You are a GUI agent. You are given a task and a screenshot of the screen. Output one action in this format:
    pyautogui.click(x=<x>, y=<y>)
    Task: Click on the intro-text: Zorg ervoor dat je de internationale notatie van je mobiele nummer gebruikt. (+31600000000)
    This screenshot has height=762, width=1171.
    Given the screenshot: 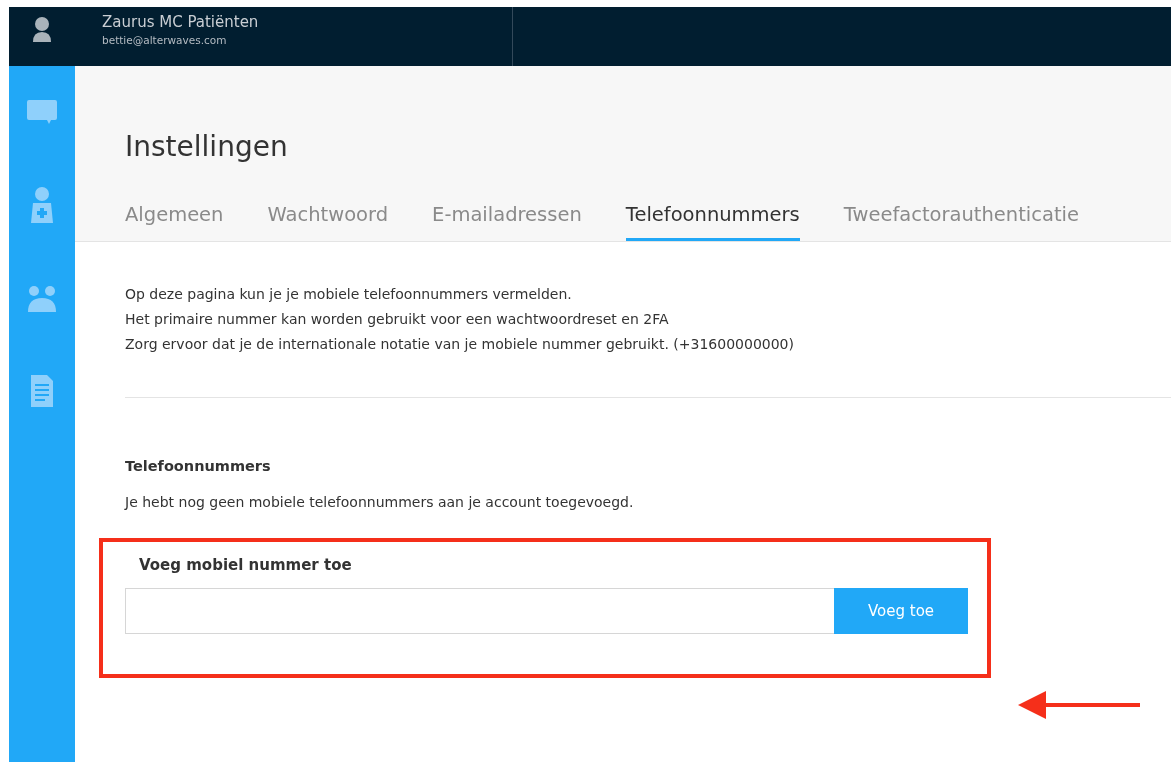 What is the action you would take?
    pyautogui.click(x=460, y=344)
    